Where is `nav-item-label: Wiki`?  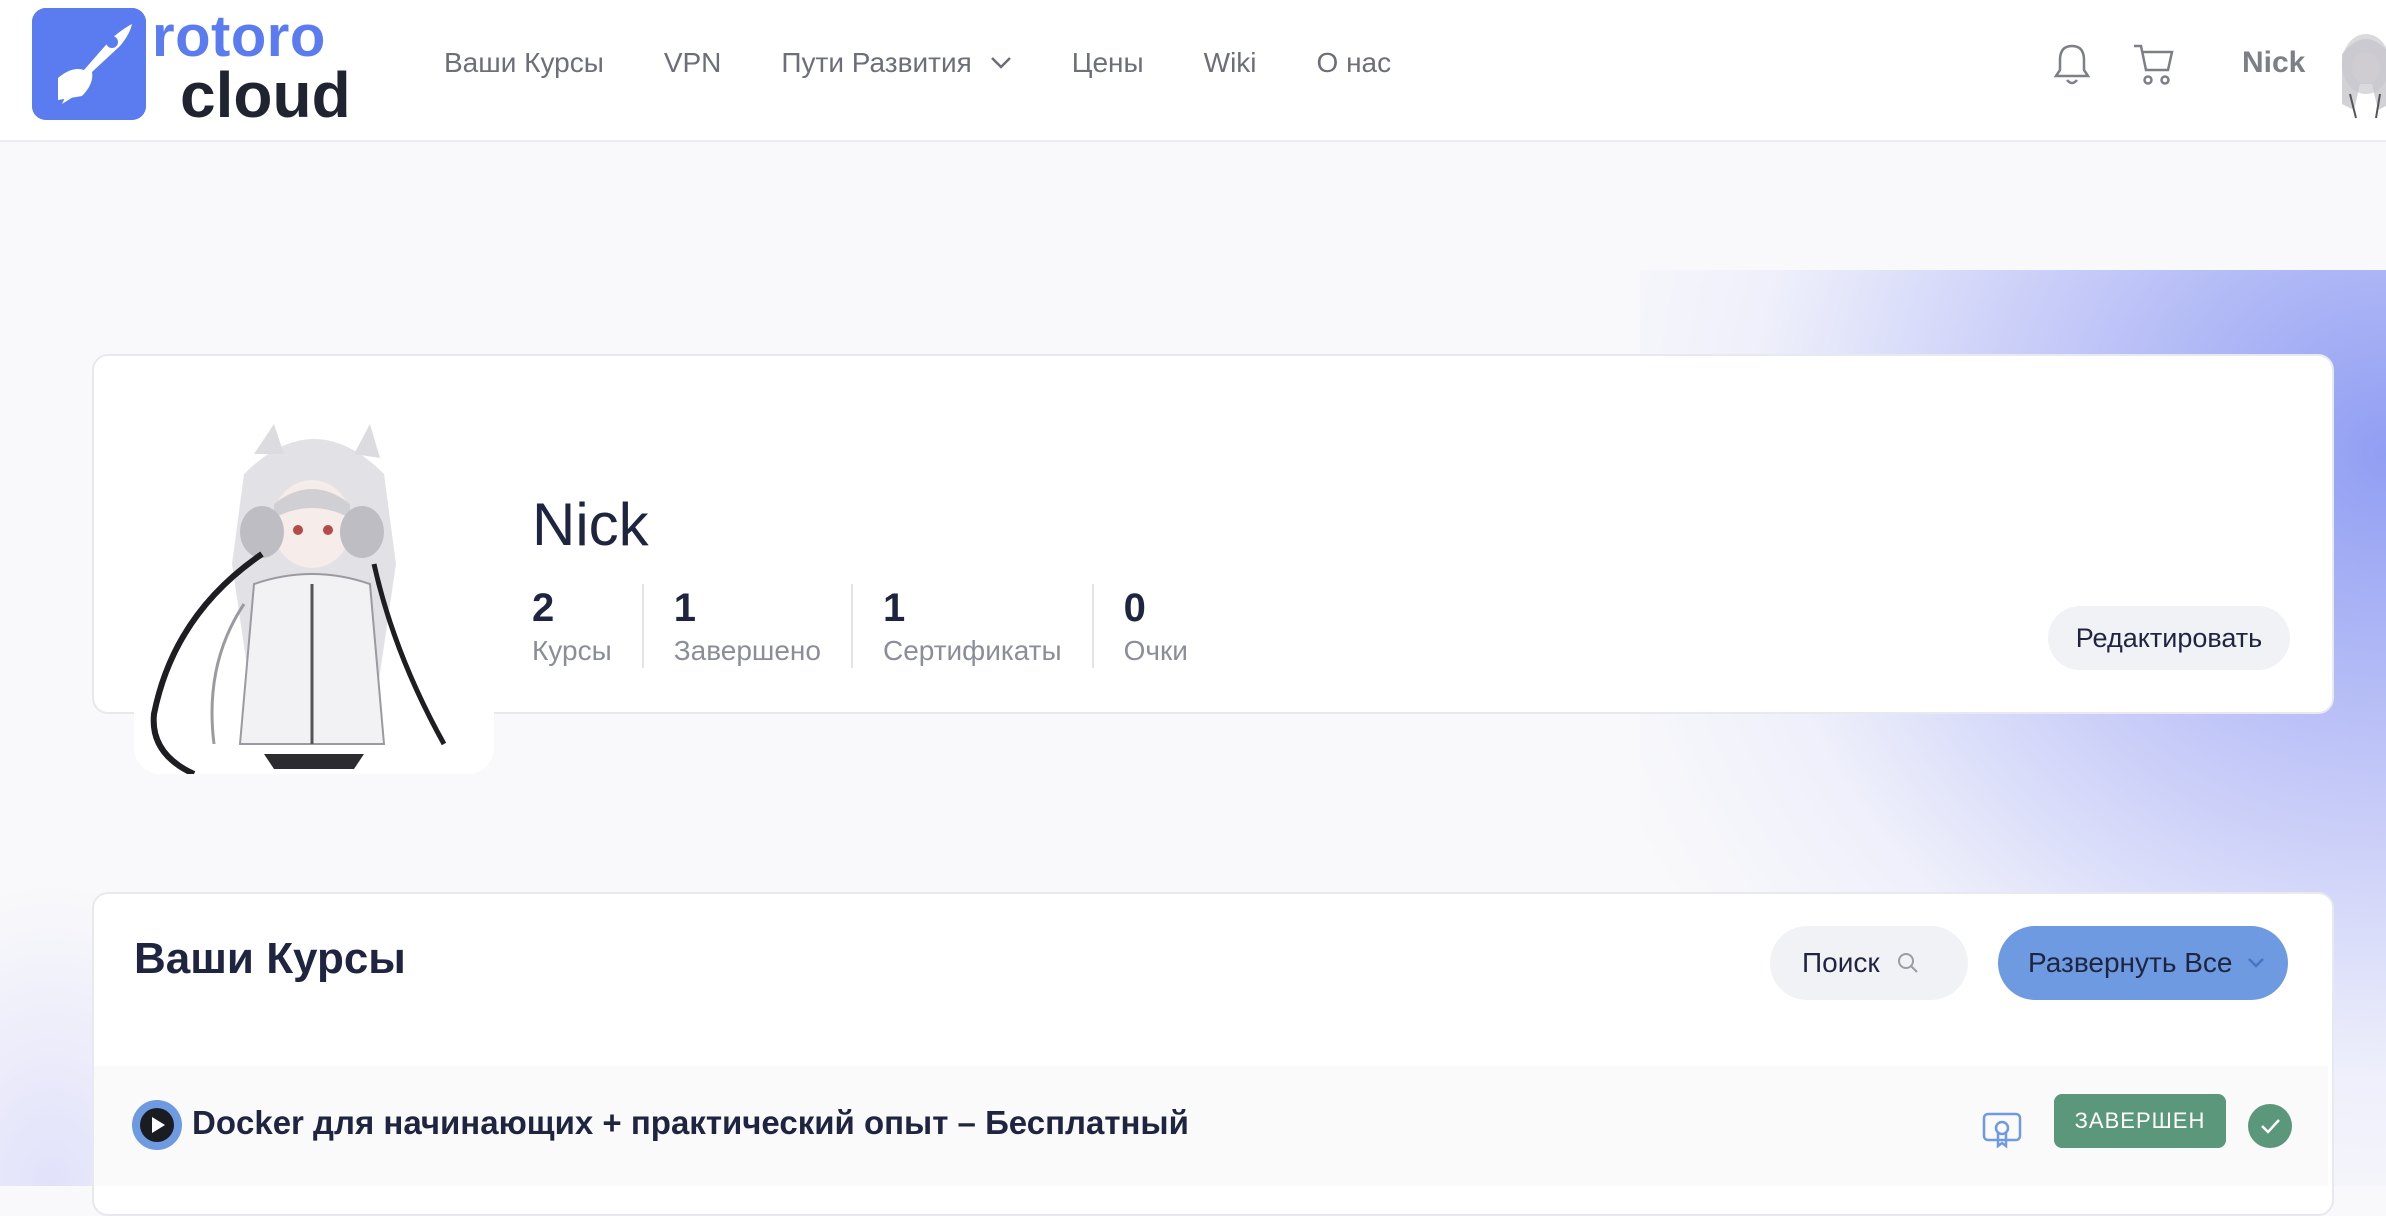 nav-item-label: Wiki is located at coordinates (1230, 62).